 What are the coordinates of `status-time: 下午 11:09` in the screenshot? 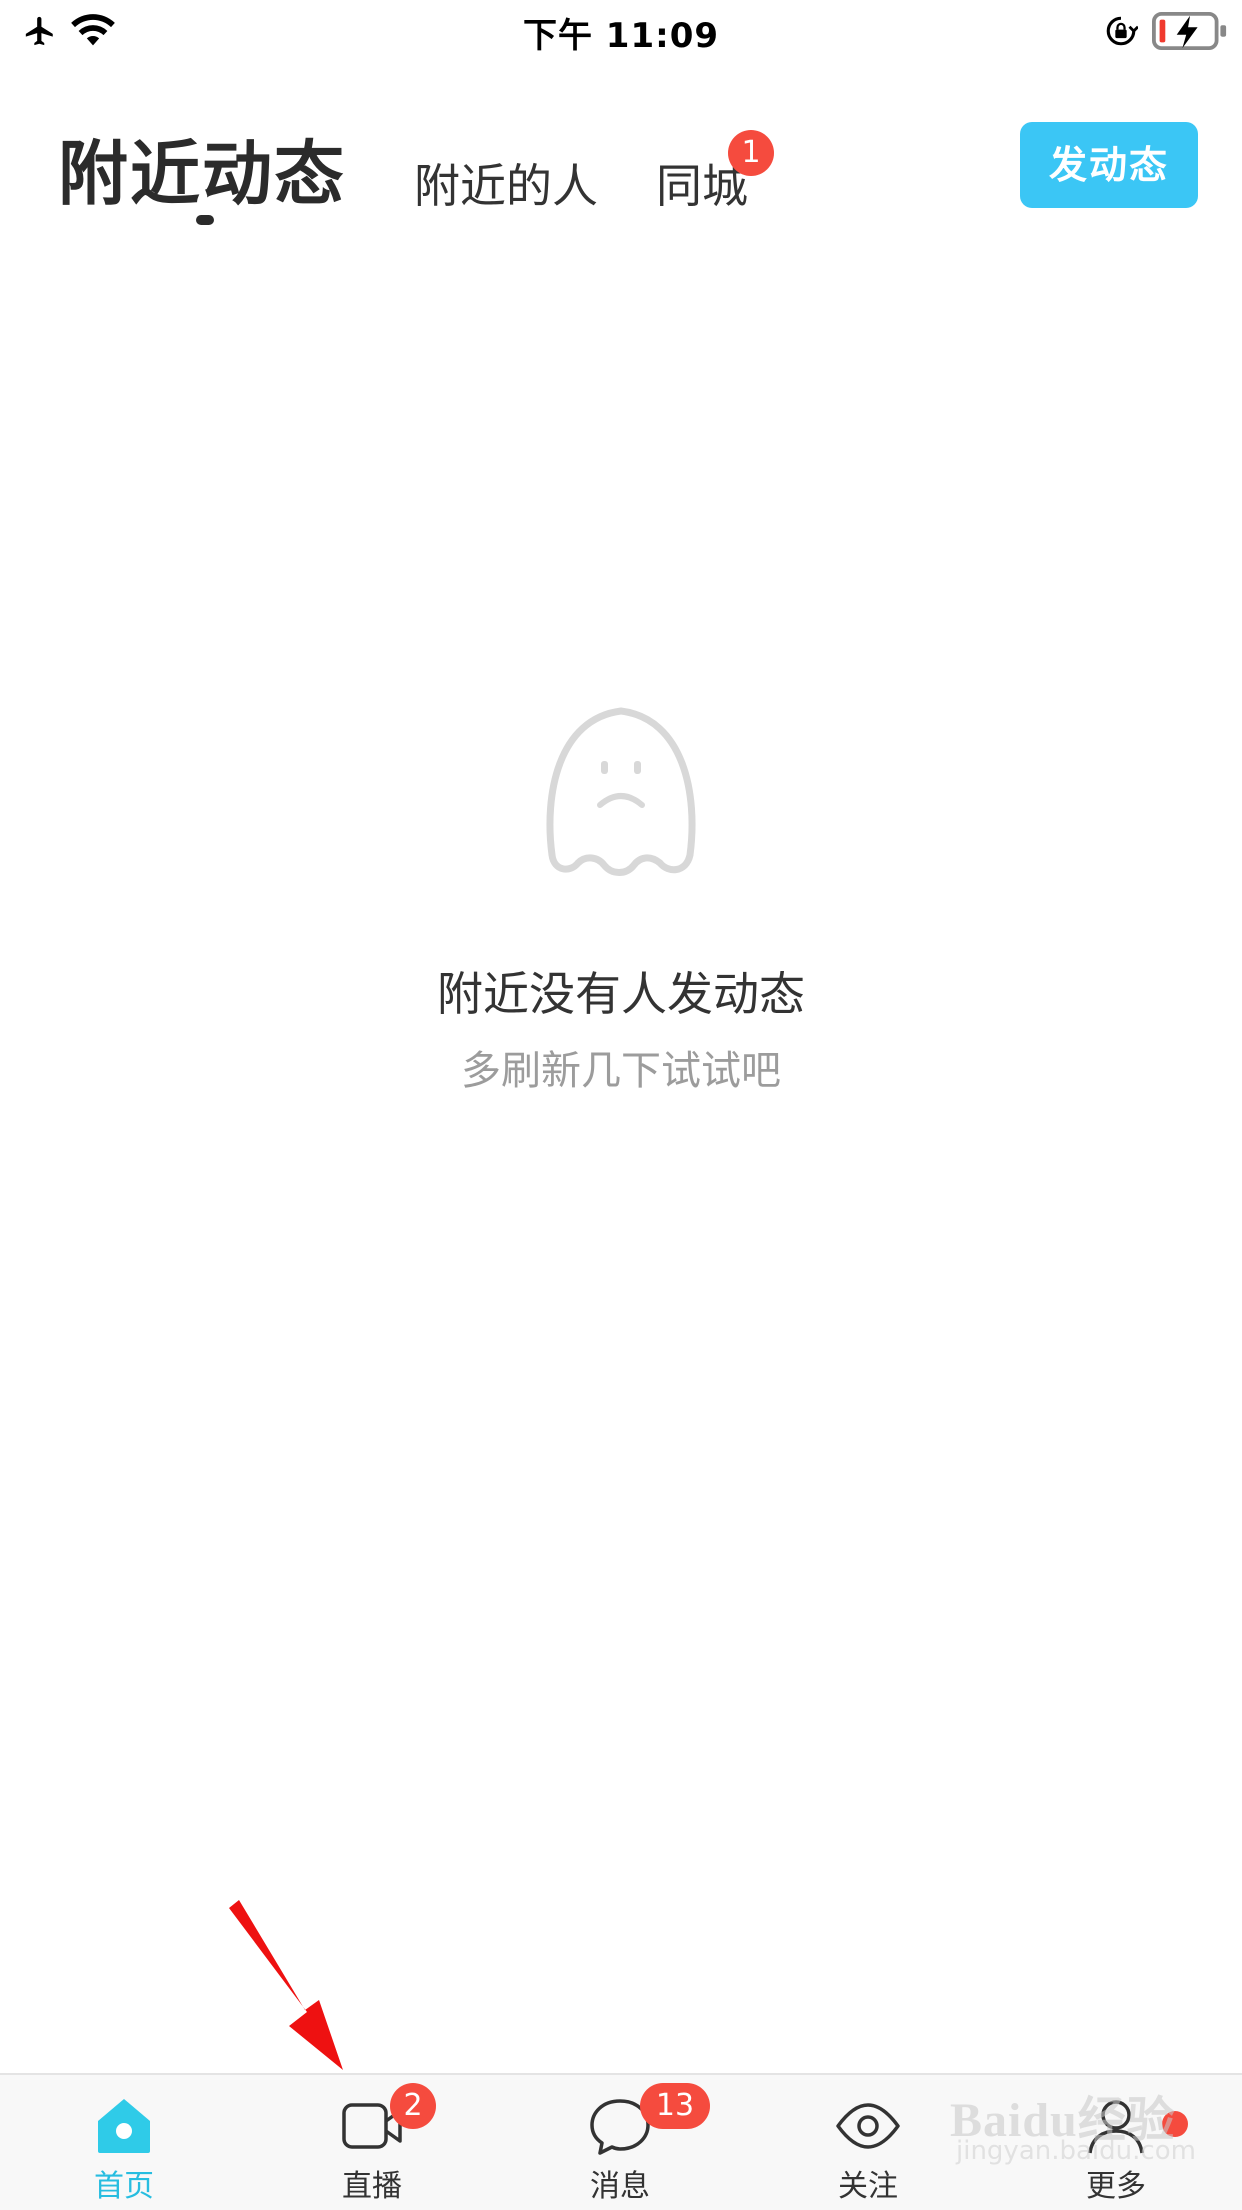 It's located at (621, 36).